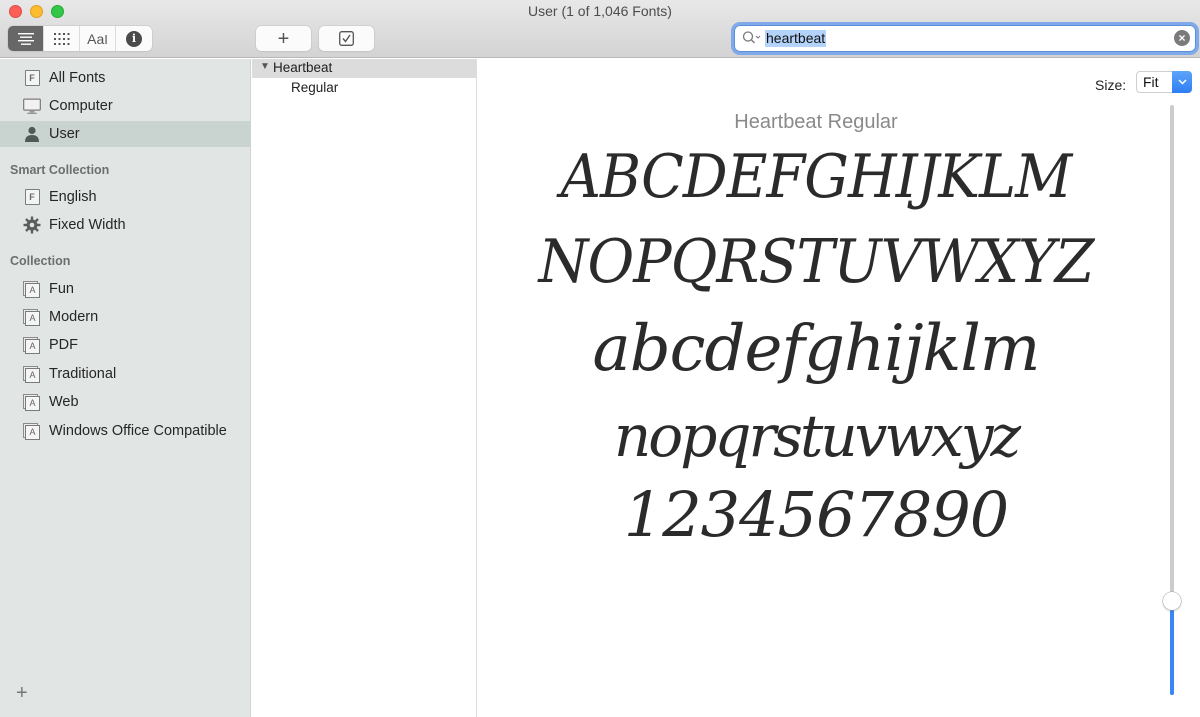 The image size is (1200, 717). I want to click on size-label: Size:, so click(1111, 85).